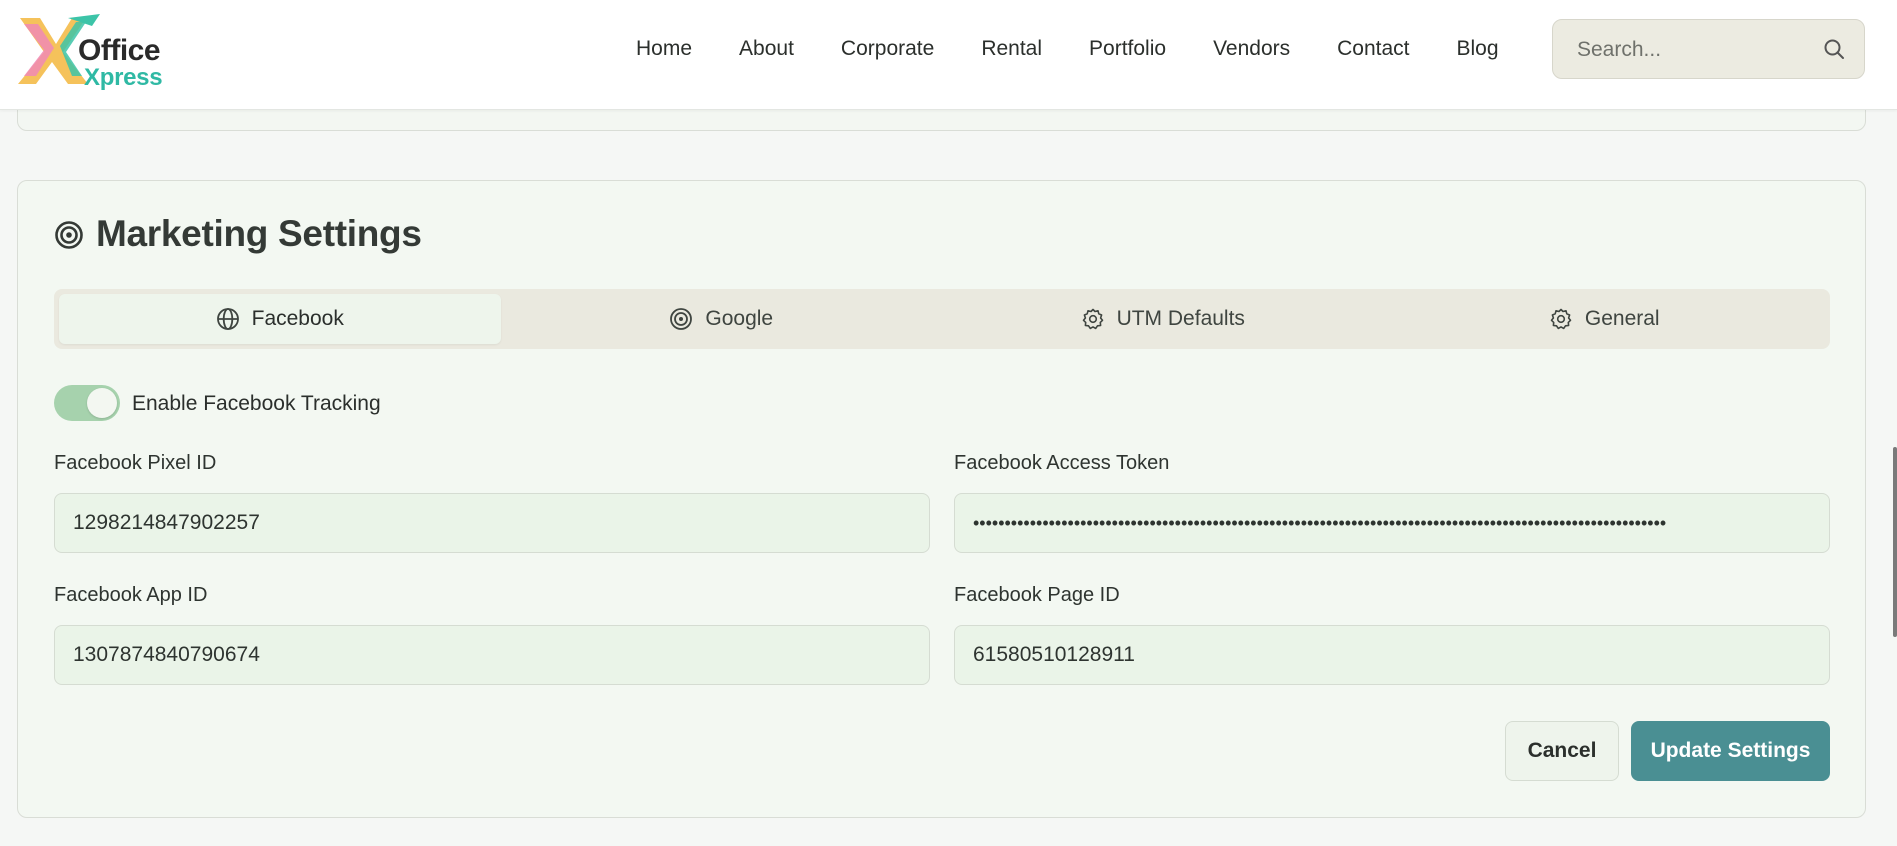 The image size is (1897, 846). What do you see at coordinates (123, 77) in the screenshot?
I see `logo-text-xpress: Xpress` at bounding box center [123, 77].